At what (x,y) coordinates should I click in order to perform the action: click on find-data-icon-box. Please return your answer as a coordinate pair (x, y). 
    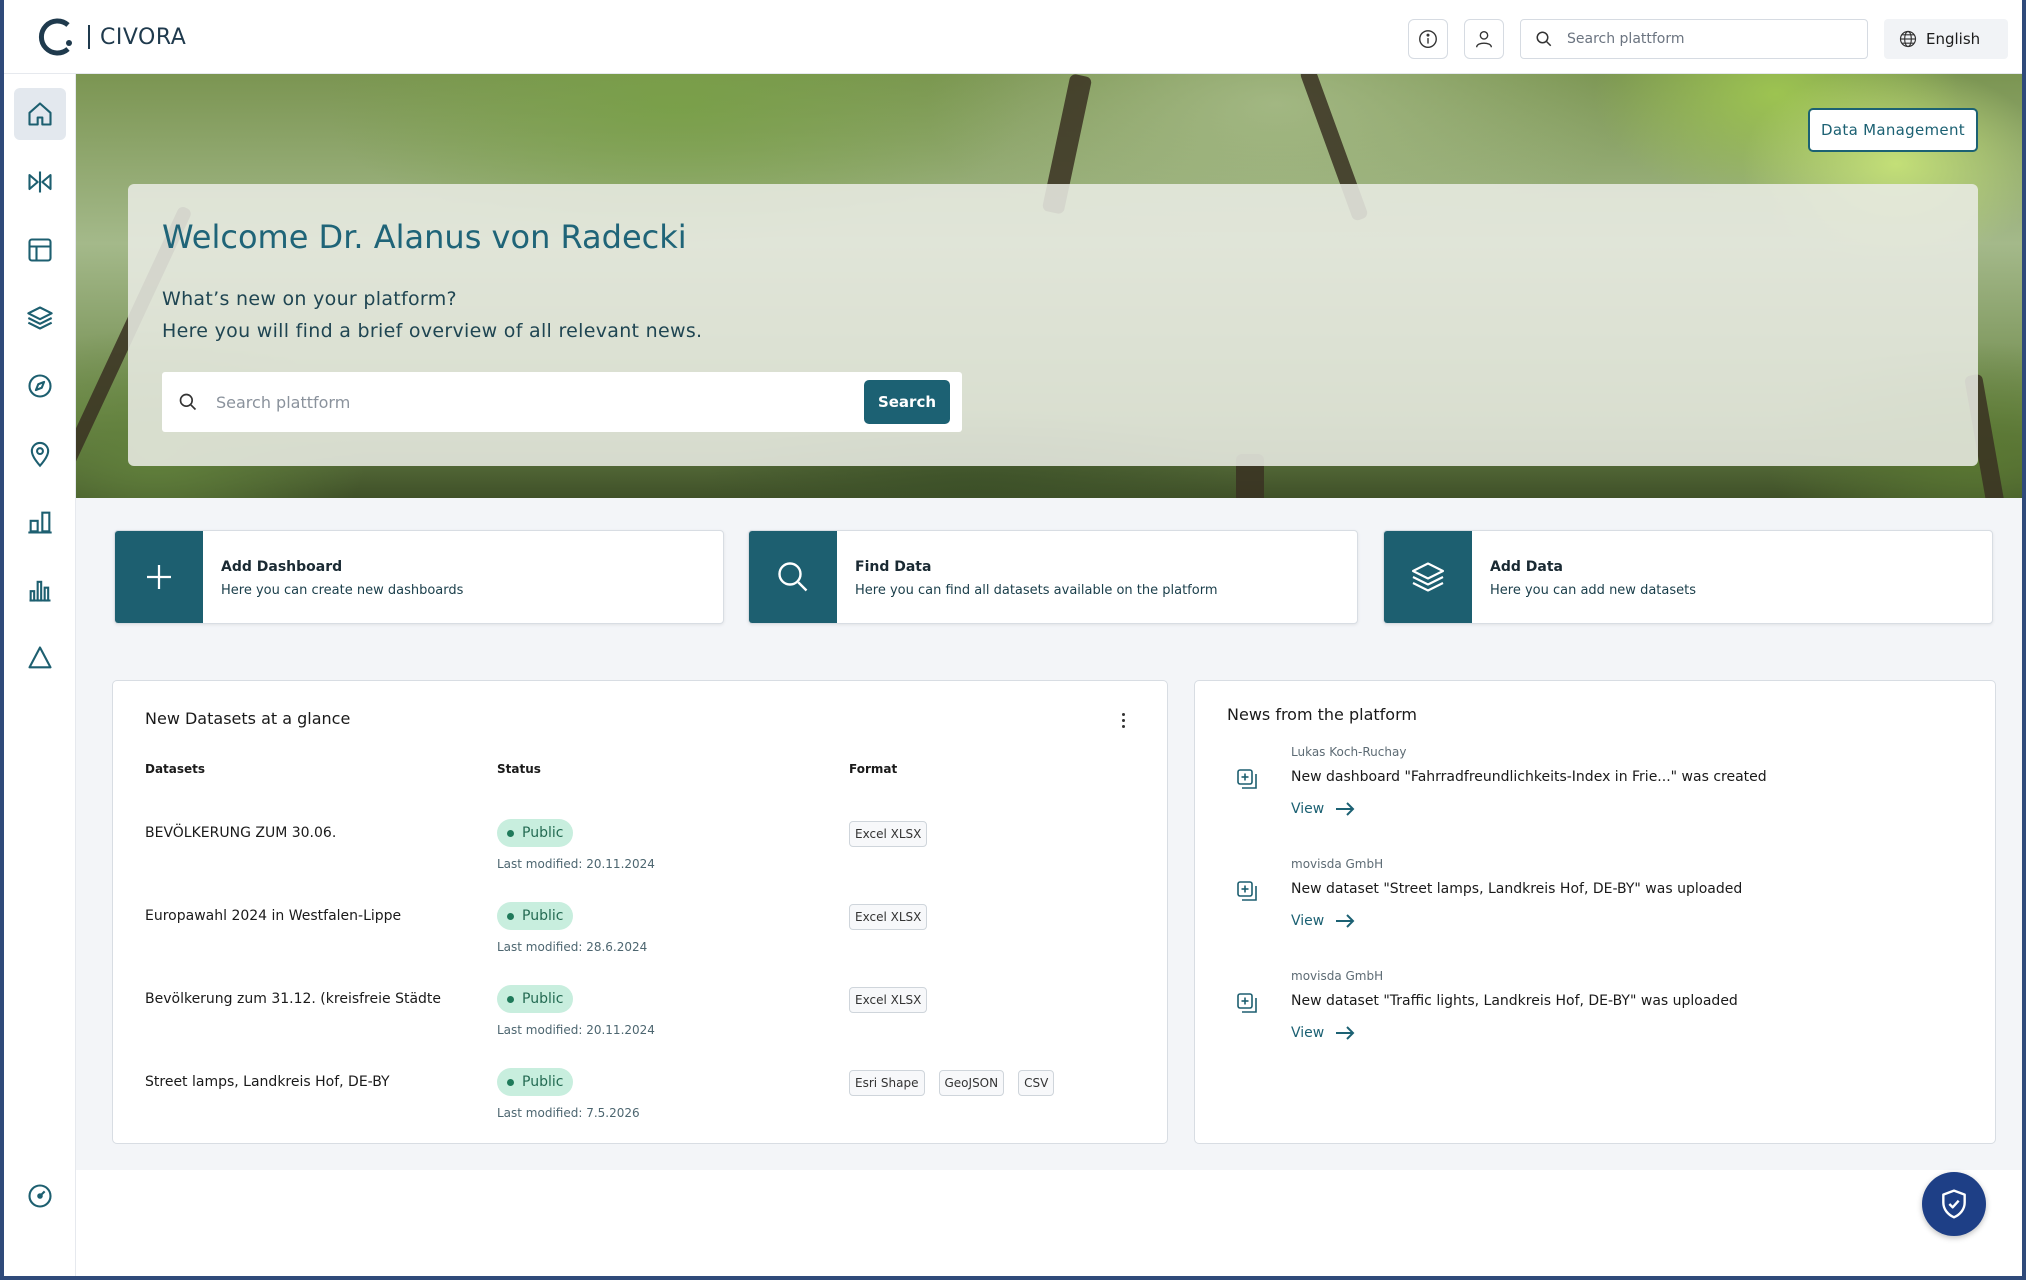
    Looking at the image, I should click on (793, 577).